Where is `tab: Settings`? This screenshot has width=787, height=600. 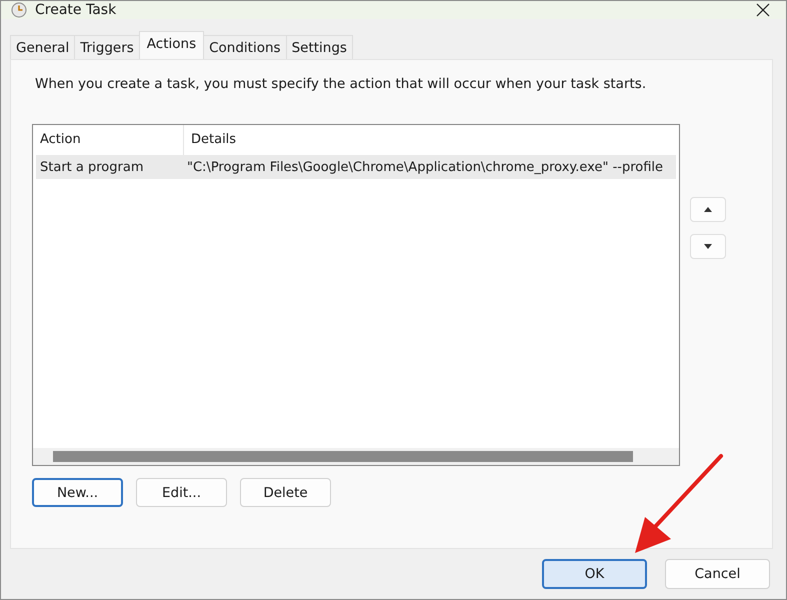
tab: Settings is located at coordinates (319, 47).